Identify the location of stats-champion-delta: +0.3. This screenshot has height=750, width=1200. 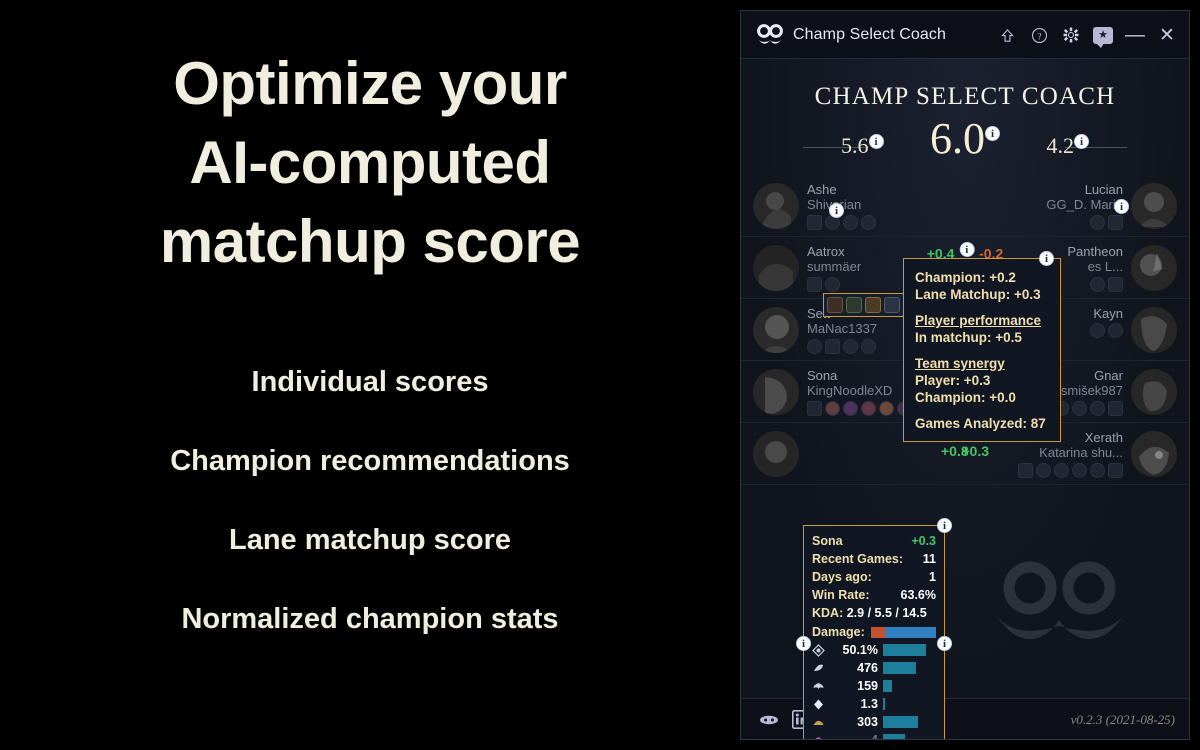
(923, 541).